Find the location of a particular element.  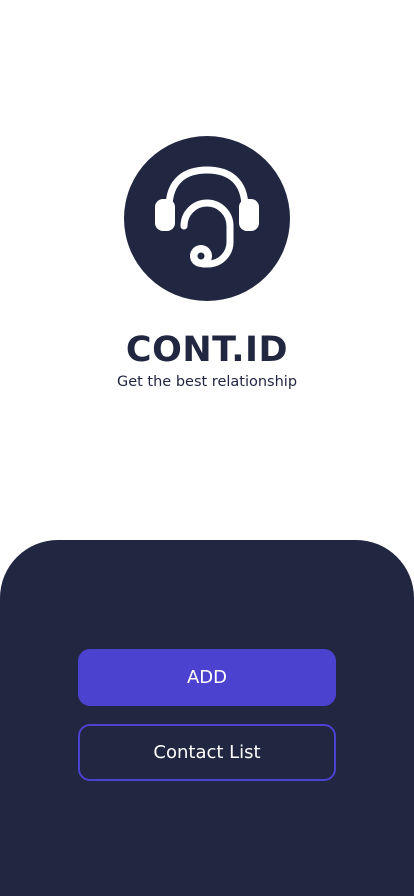

headset-icon is located at coordinates (207, 217).